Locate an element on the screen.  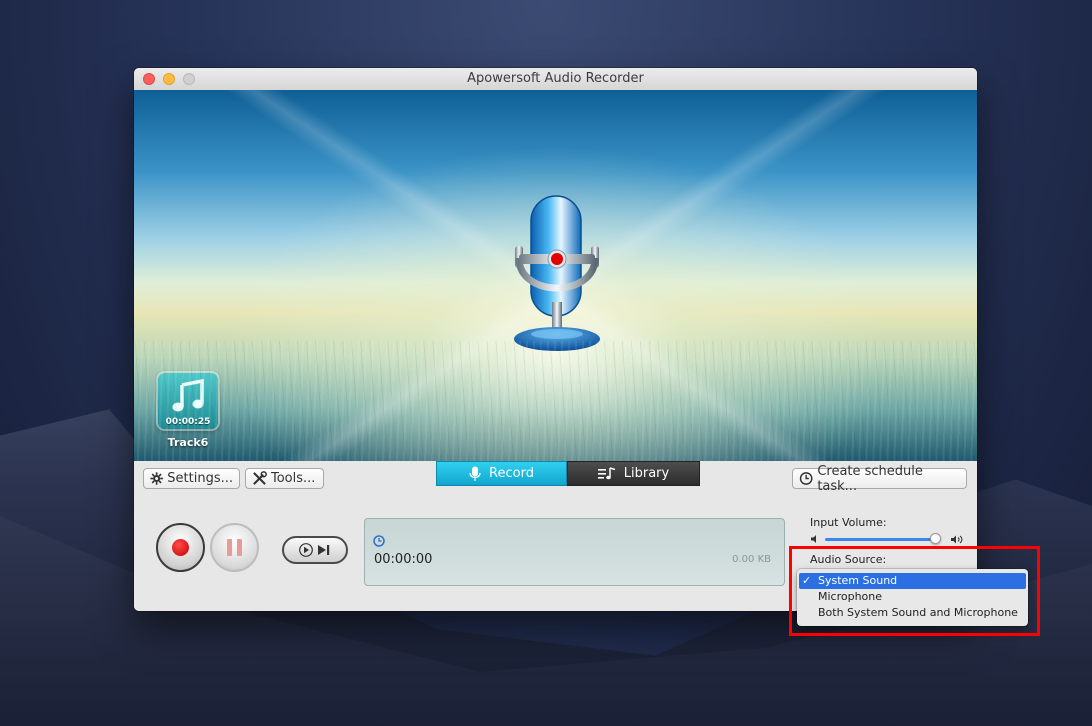
recording-status-panel: 00:00:00 0.00 KB is located at coordinates (574, 552).